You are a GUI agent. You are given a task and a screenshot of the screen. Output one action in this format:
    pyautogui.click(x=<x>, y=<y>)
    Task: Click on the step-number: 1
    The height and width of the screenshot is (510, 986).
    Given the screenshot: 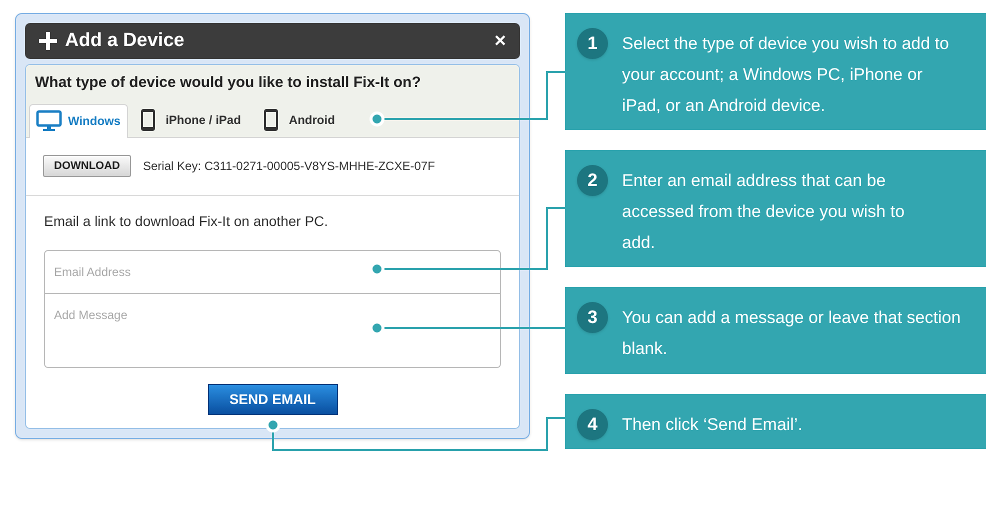 What is the action you would take?
    pyautogui.click(x=592, y=43)
    